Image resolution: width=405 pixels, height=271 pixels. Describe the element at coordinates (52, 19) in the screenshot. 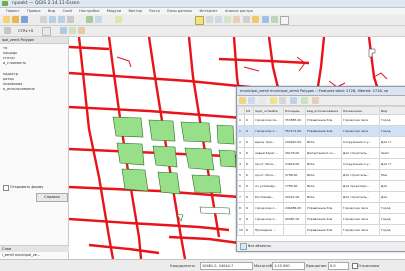

I see `zoom-in-icon` at that location.